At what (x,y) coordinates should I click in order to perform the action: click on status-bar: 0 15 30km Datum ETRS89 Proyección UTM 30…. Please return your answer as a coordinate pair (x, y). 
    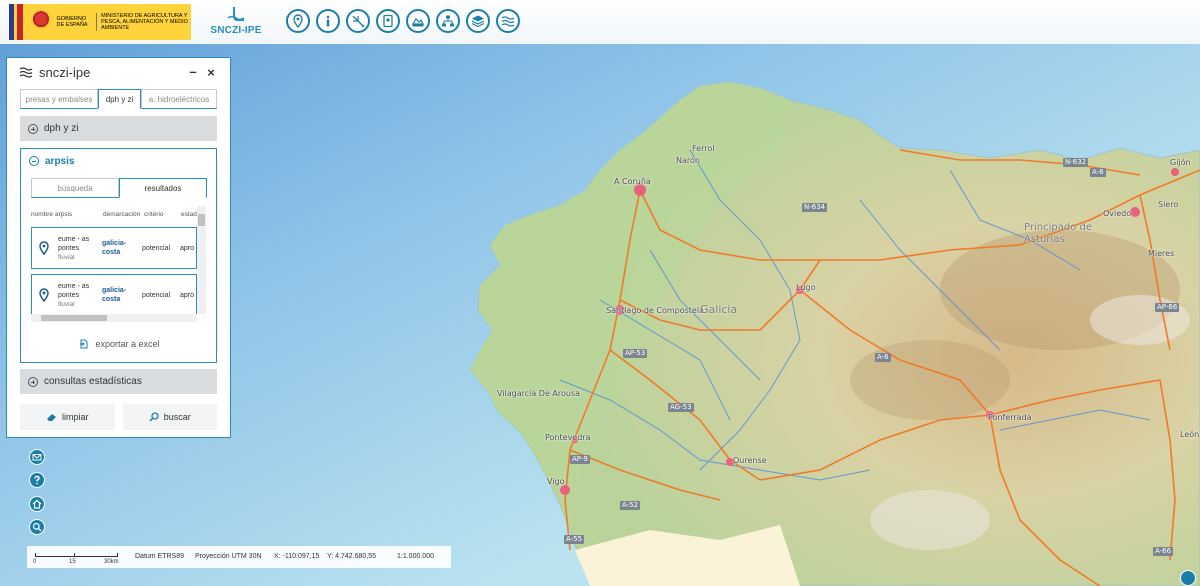
    Looking at the image, I should click on (239, 557).